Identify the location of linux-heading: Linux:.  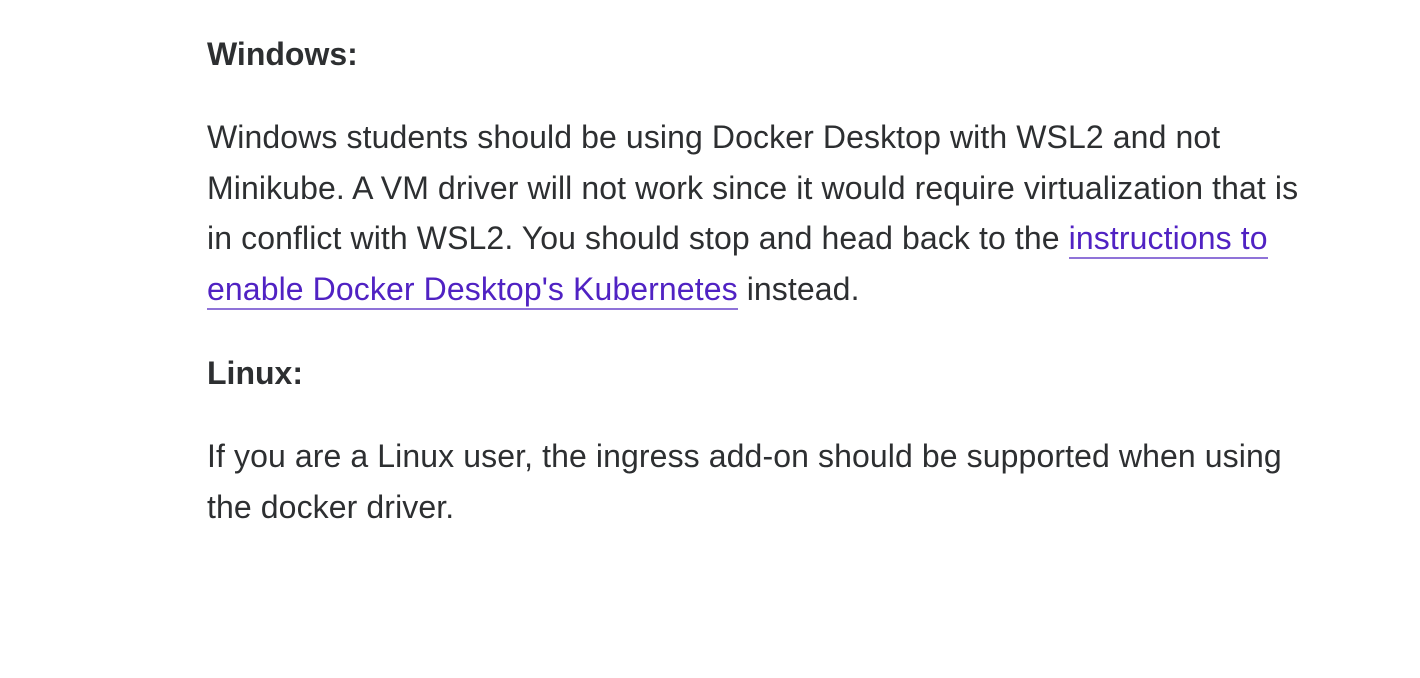
(255, 373).